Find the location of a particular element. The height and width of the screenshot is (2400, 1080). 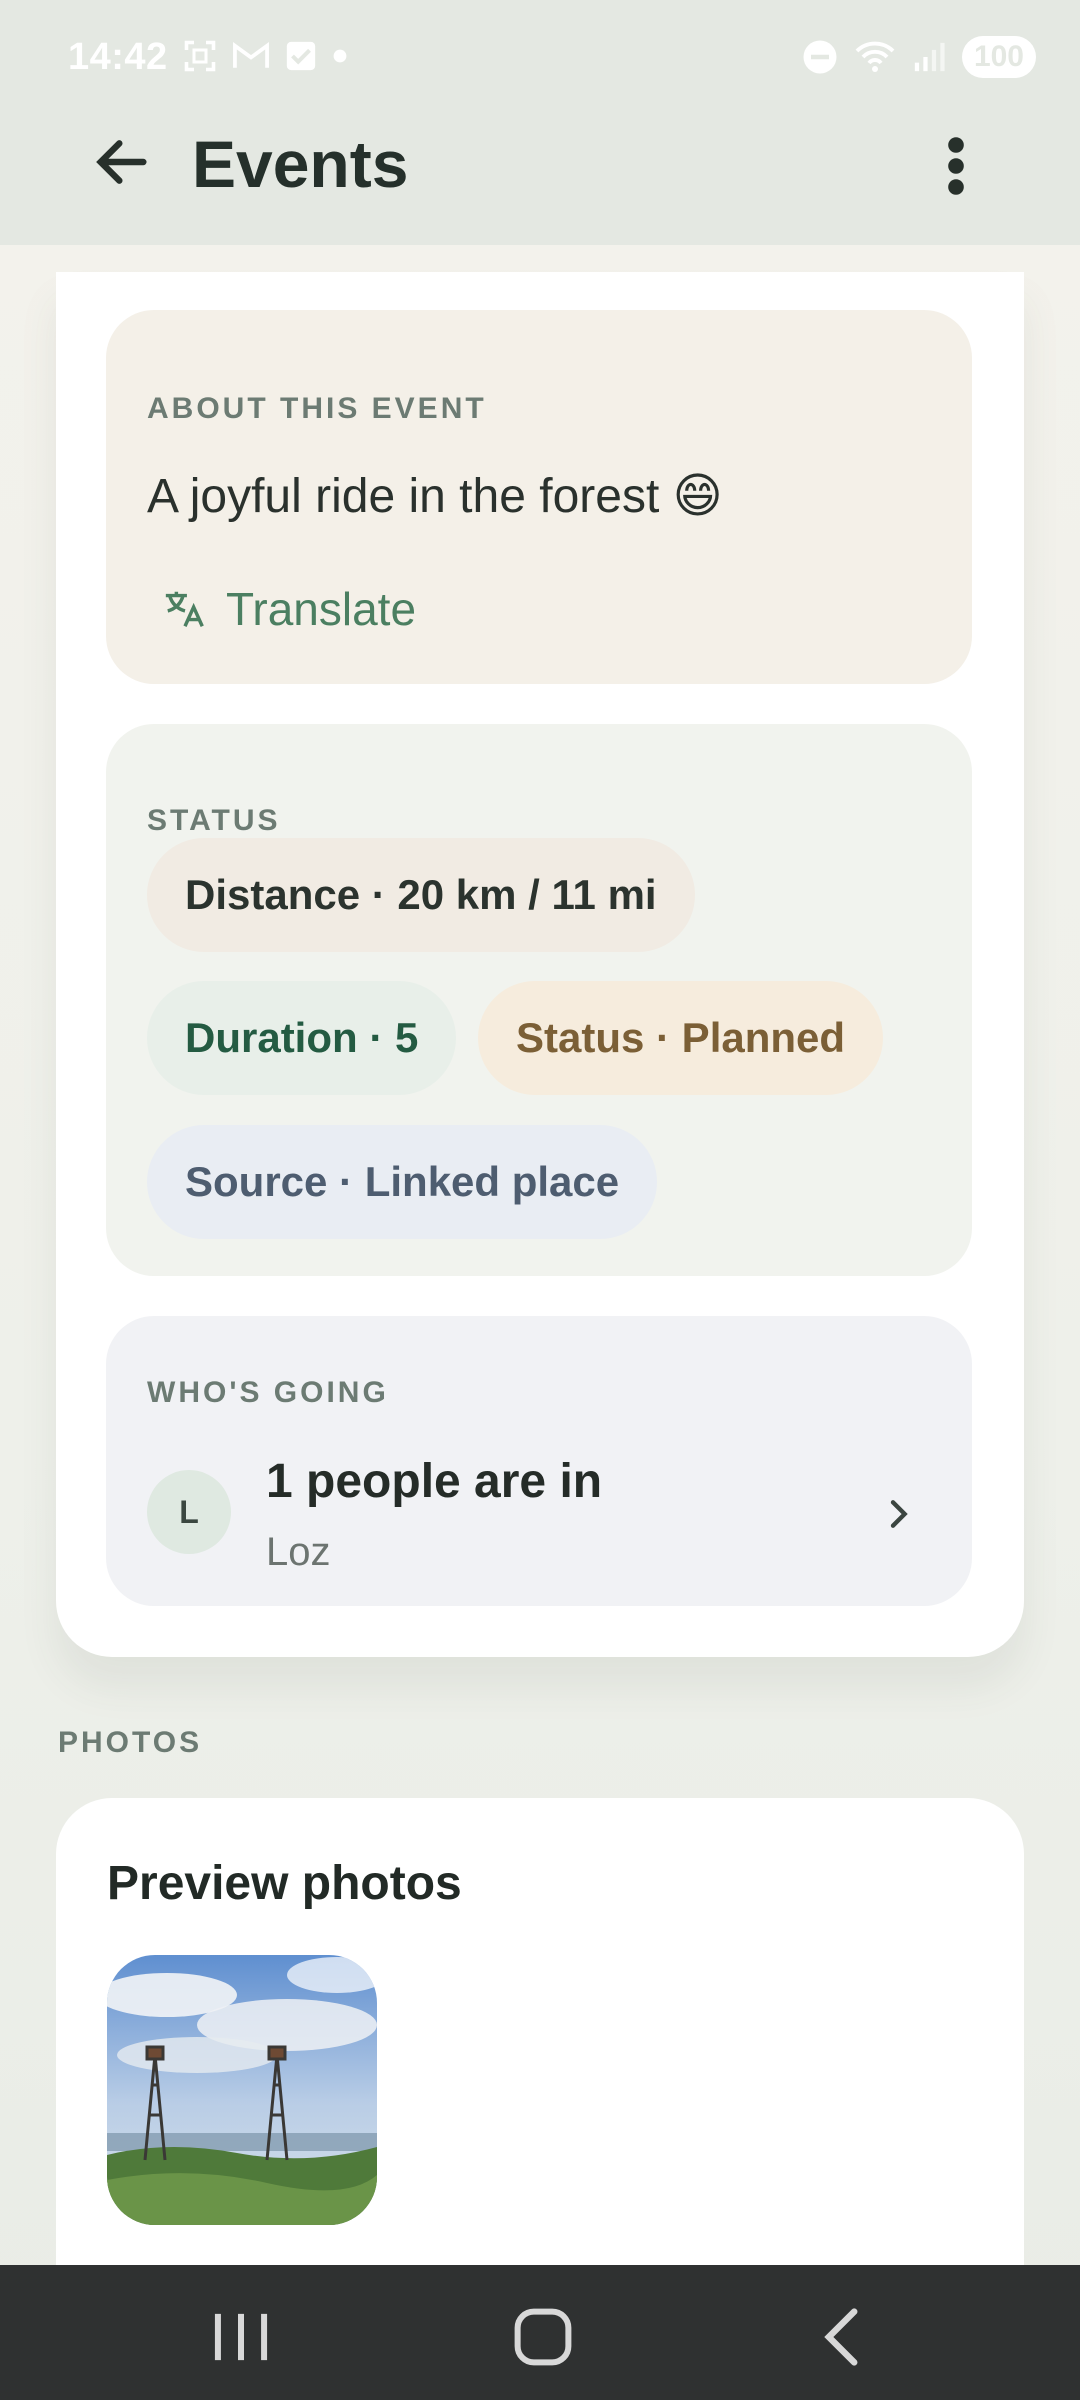

attendees-row: L 1 people are in Loz is located at coordinates (539, 1506).